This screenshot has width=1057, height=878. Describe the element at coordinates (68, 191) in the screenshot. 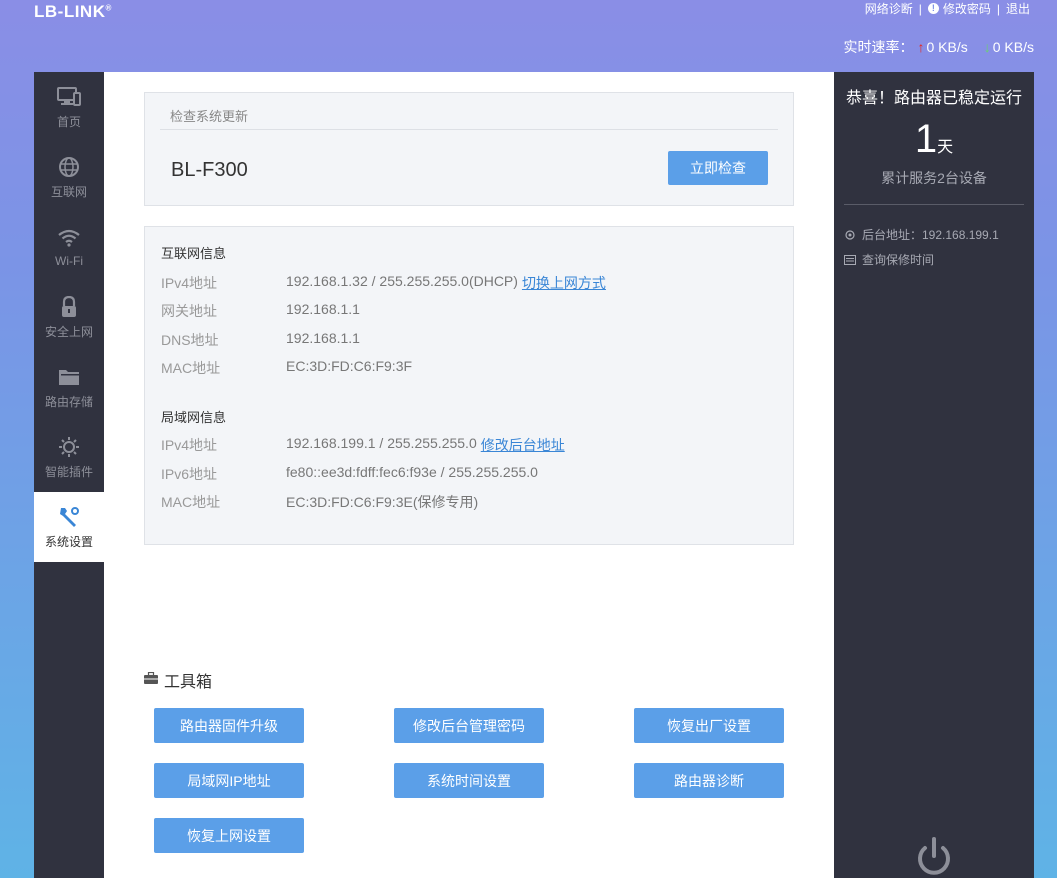

I see `sidebar-item-label: 互联网` at that location.